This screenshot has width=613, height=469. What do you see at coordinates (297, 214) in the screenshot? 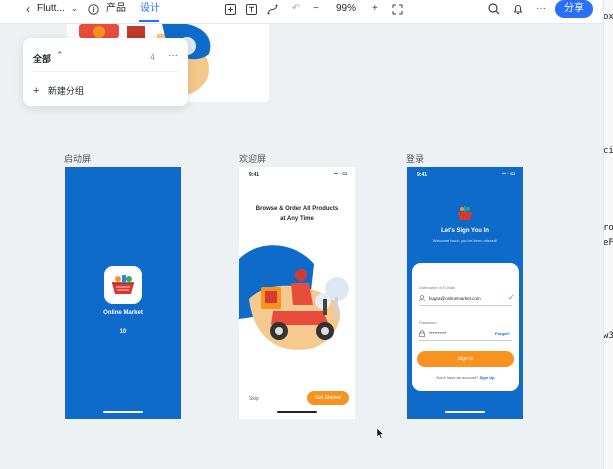
I see `welcome-headline: Browse & Order All Products at Any Time` at bounding box center [297, 214].